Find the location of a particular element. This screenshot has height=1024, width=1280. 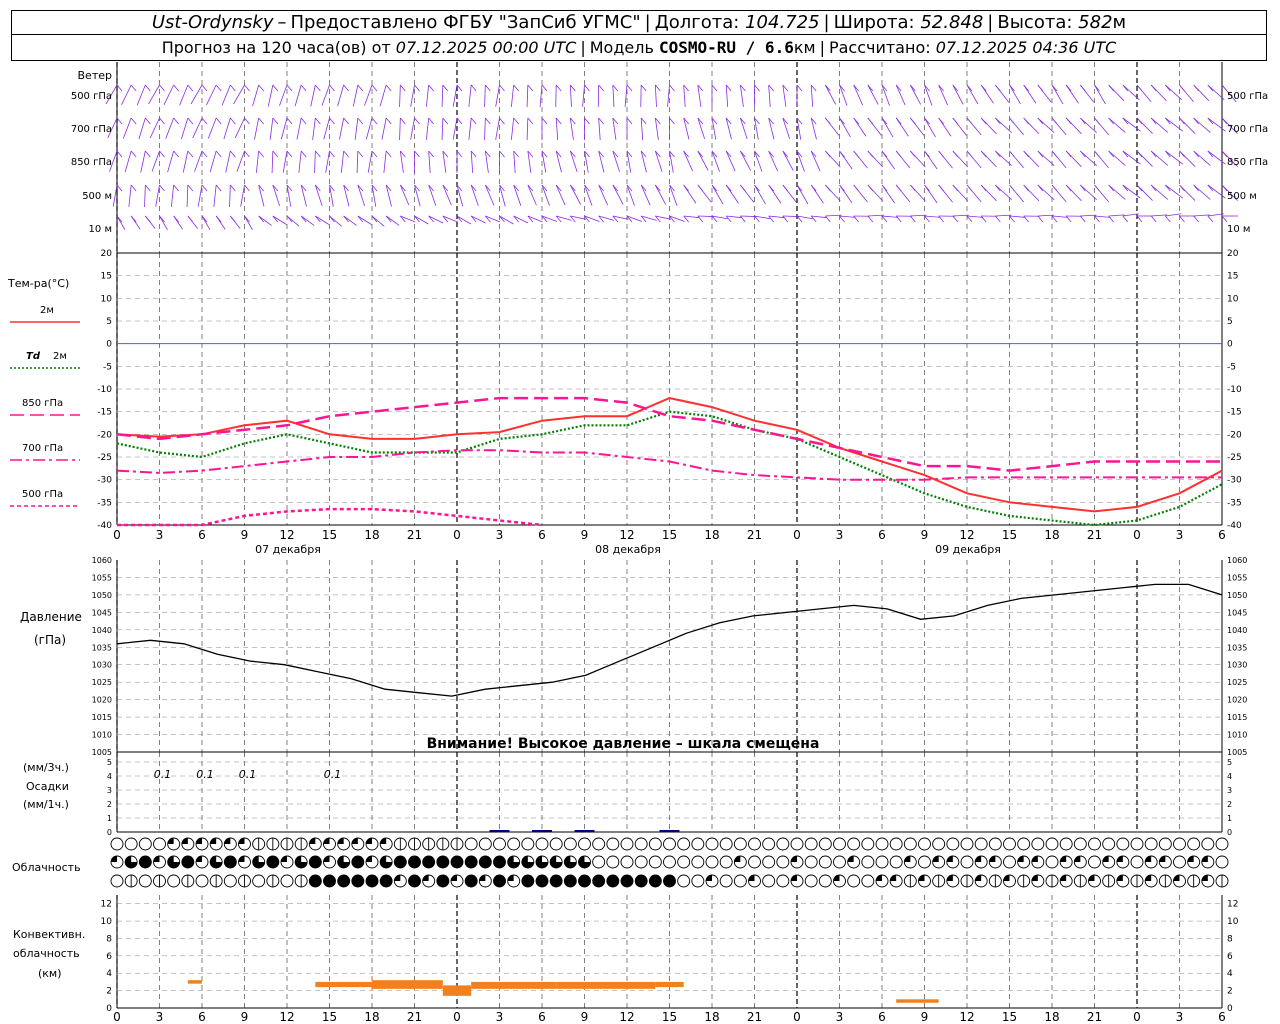

xtick-label: 3 is located at coordinates (840, 535).